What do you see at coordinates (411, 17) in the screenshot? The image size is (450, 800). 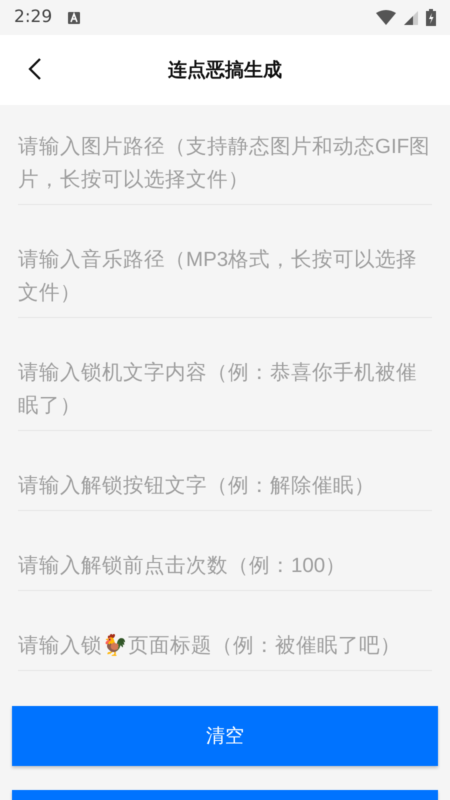 I see `signal-icon` at bounding box center [411, 17].